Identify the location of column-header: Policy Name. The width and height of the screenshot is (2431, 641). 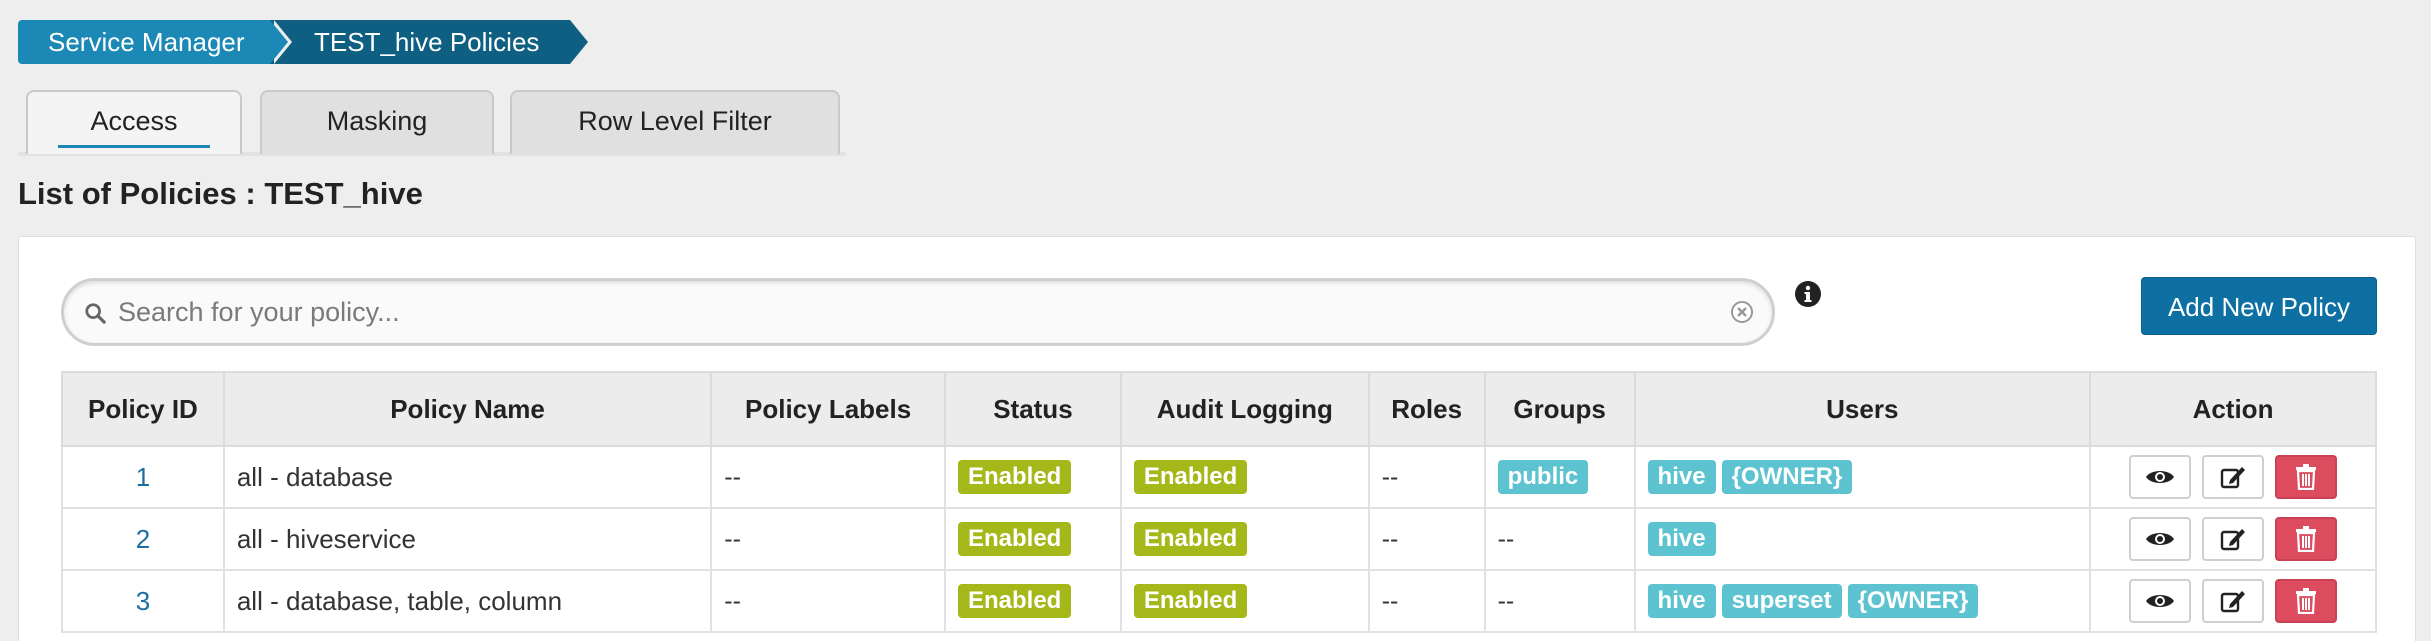
(467, 409).